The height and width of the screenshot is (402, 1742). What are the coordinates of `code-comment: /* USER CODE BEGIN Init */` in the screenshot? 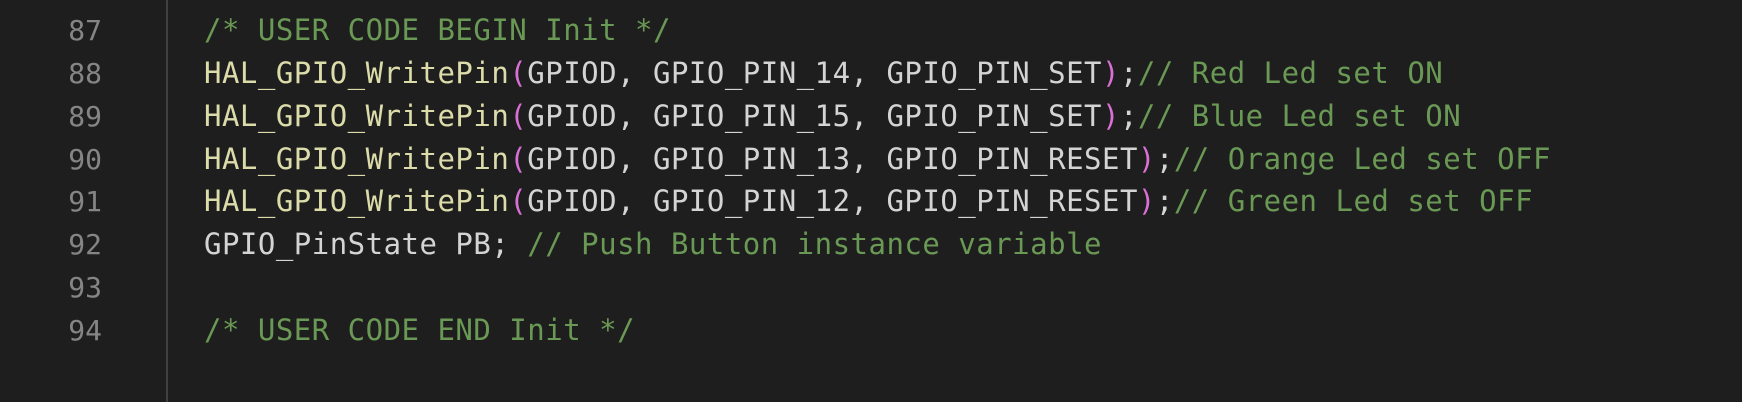 It's located at (437, 30).